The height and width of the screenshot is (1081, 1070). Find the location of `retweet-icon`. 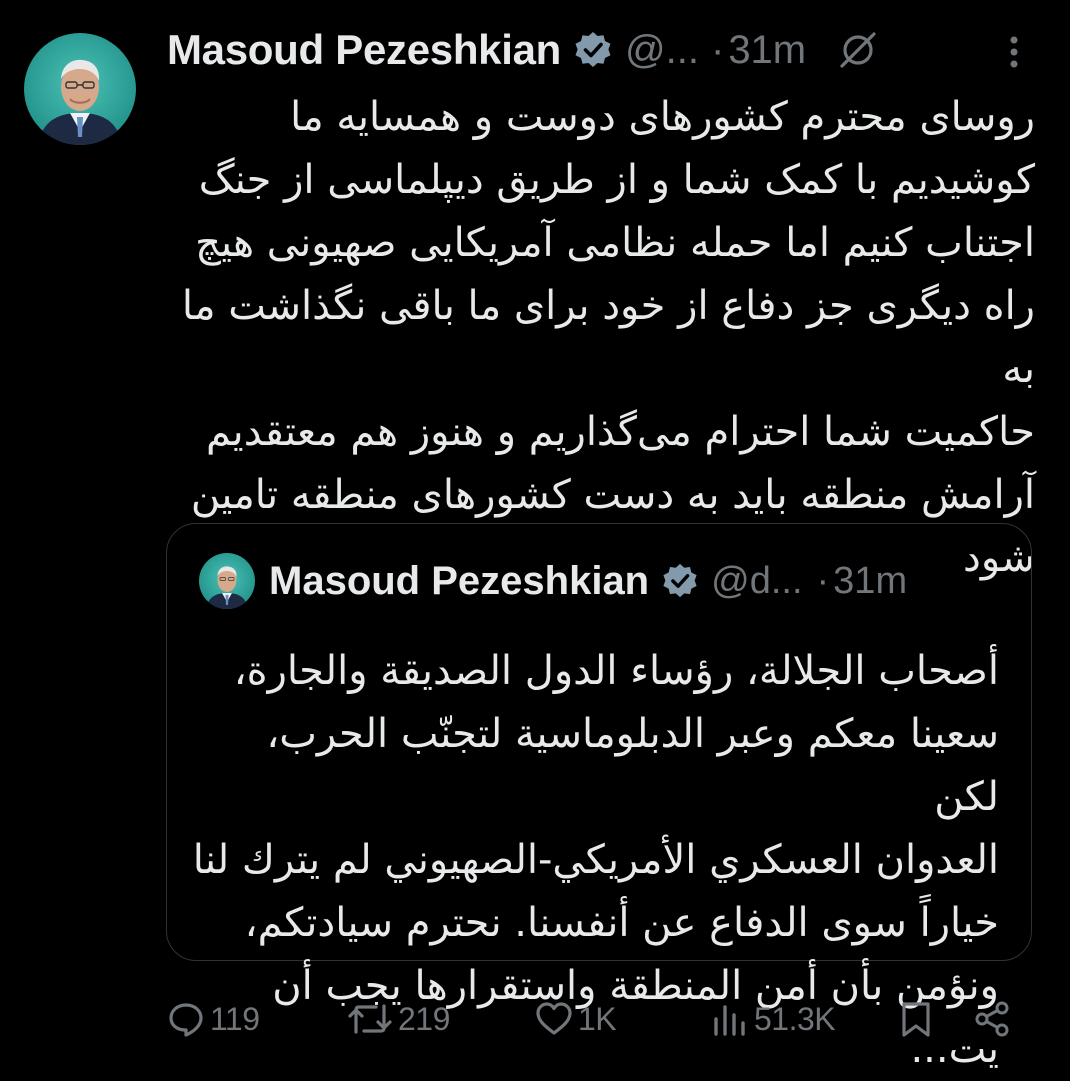

retweet-icon is located at coordinates (370, 1019).